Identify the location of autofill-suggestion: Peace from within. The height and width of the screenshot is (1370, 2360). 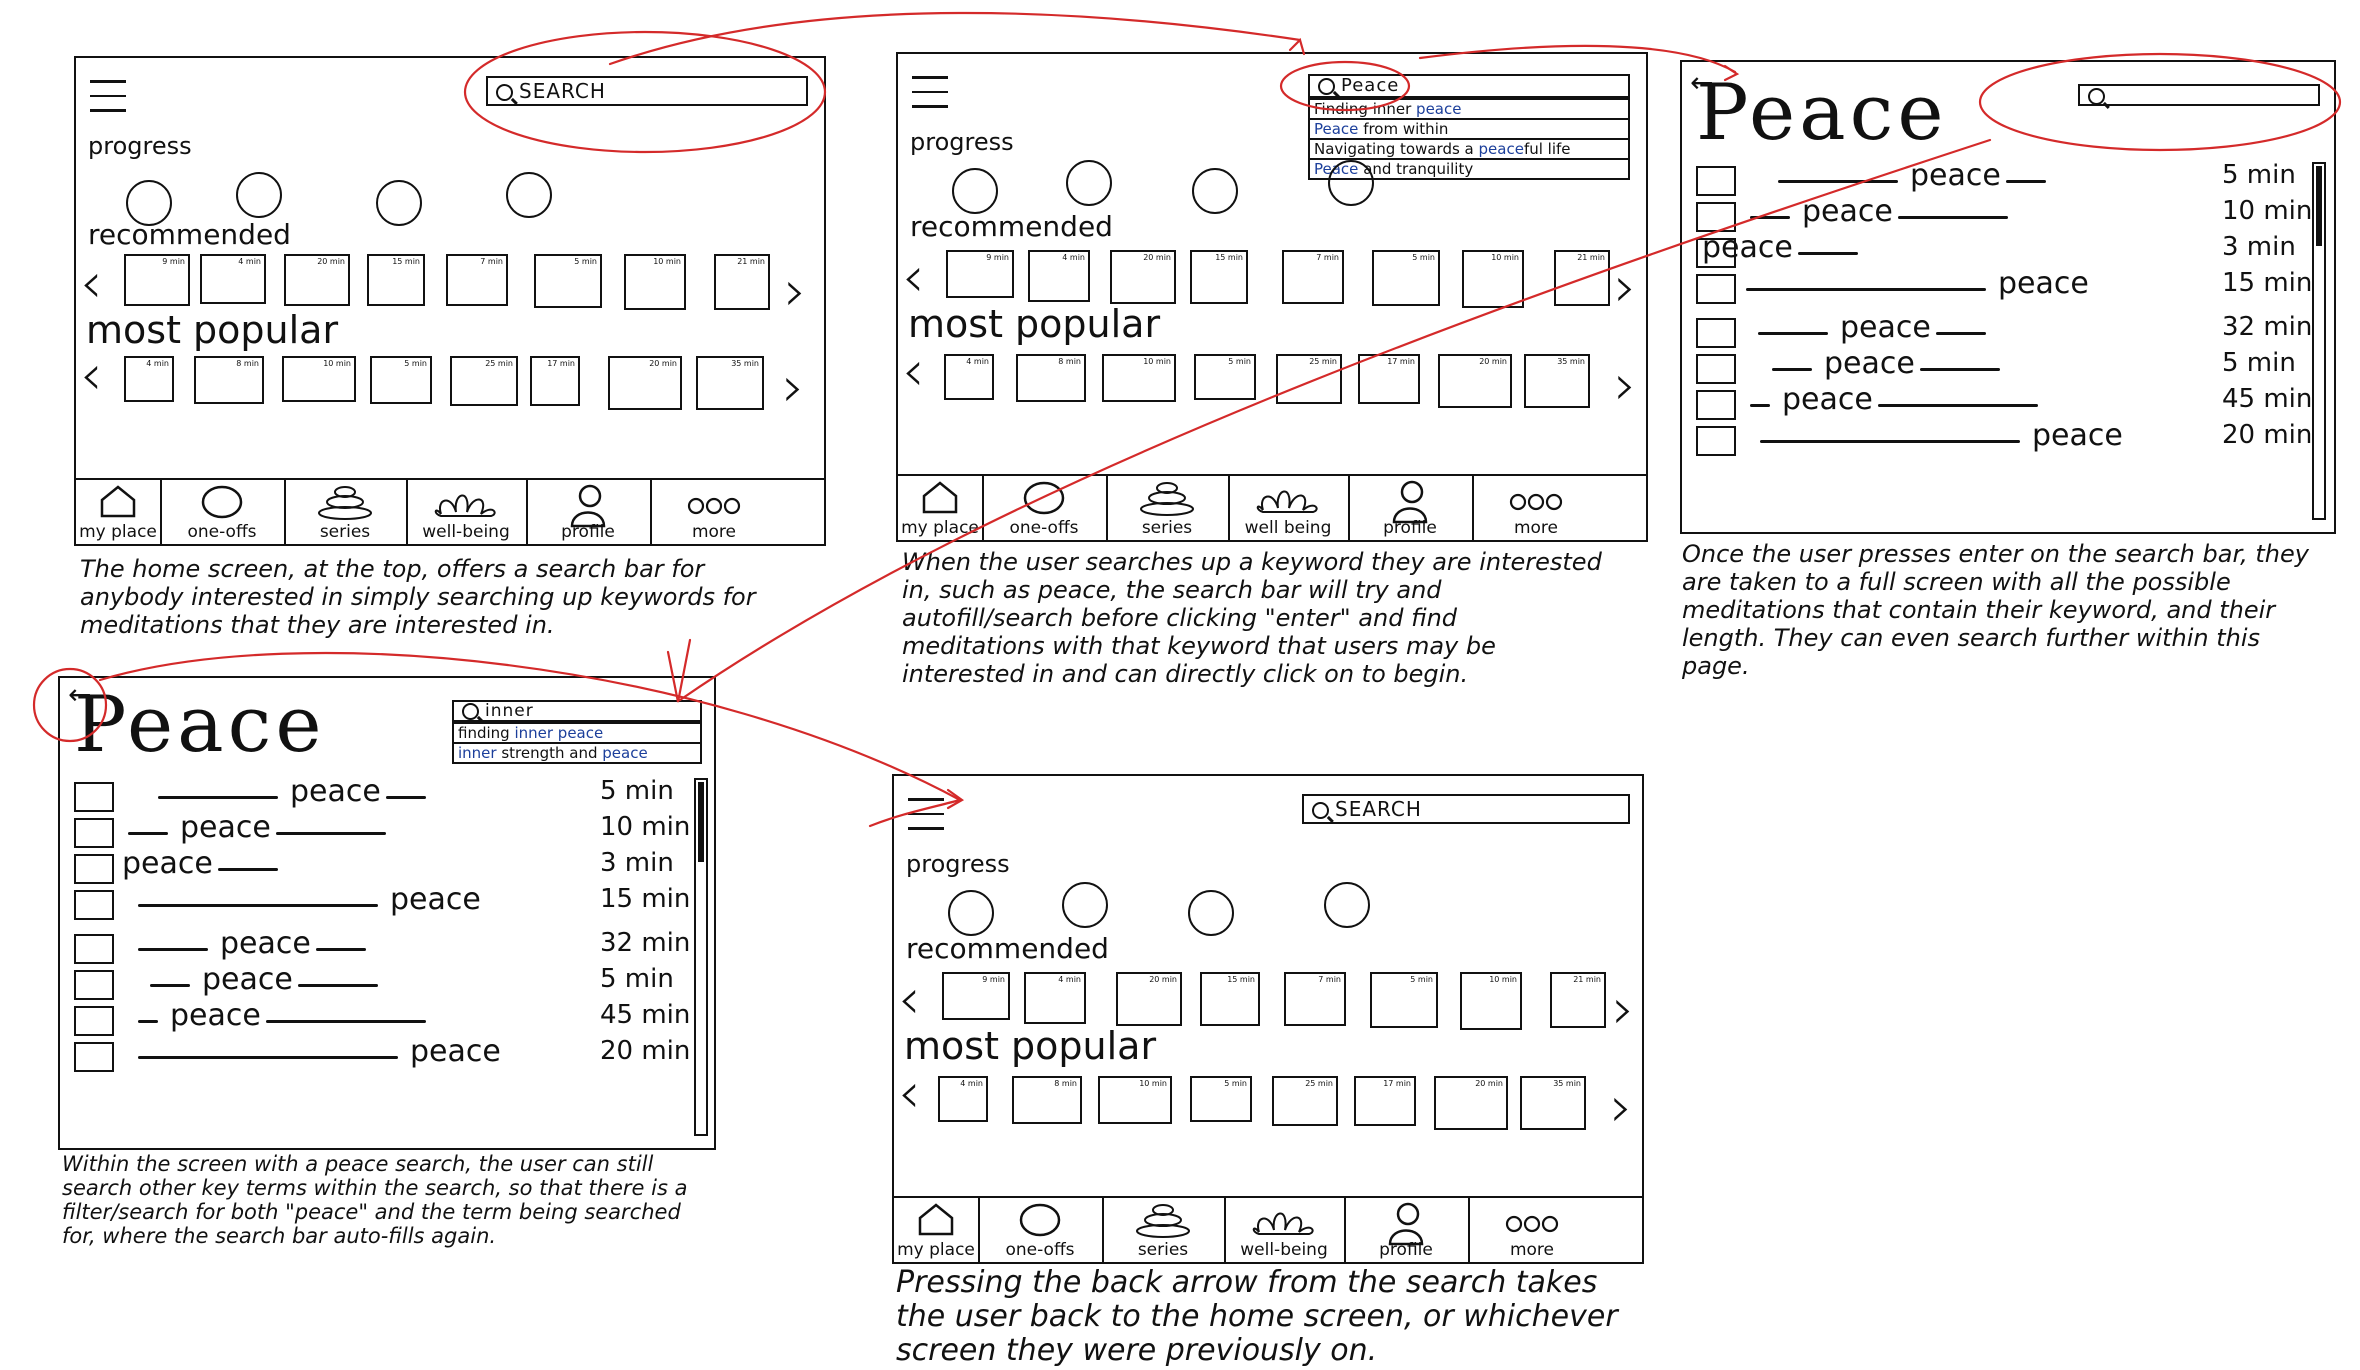
(1469, 128).